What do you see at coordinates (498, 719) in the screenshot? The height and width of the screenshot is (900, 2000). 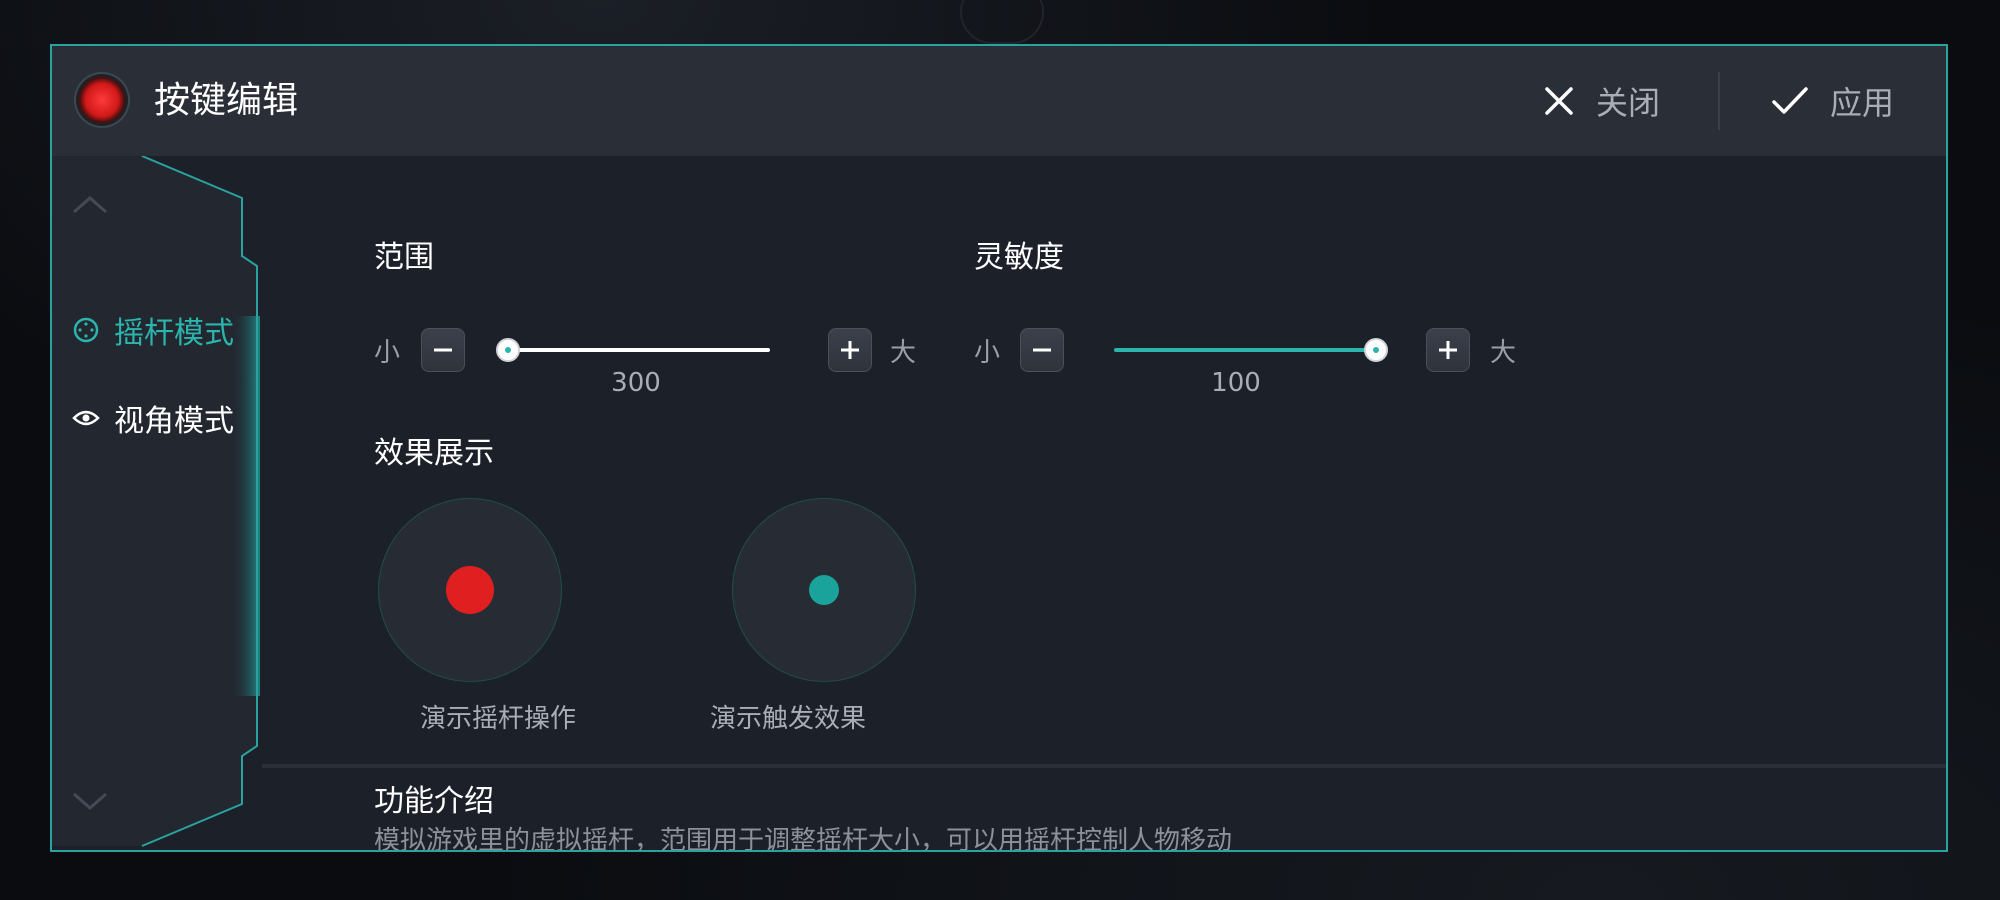 I see `demo-joystick-label: 演示摇杆操作` at bounding box center [498, 719].